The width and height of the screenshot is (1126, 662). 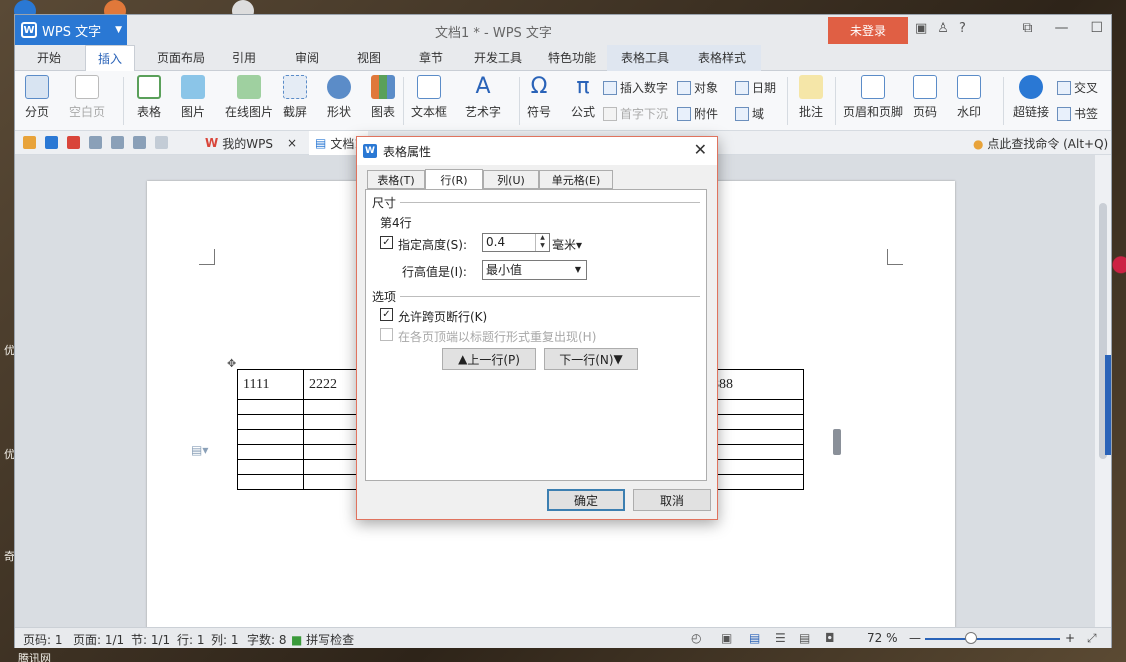 I want to click on chevron-down-icon: ▼, so click(x=577, y=269).